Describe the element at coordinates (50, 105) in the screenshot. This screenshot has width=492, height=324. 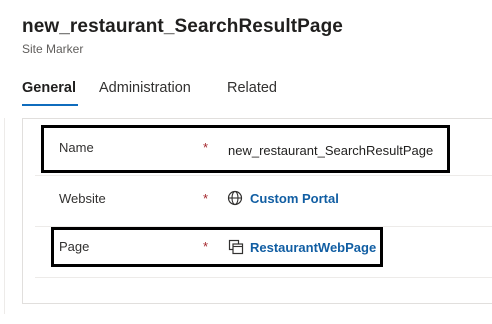
I see `active-tab-indicator` at that location.